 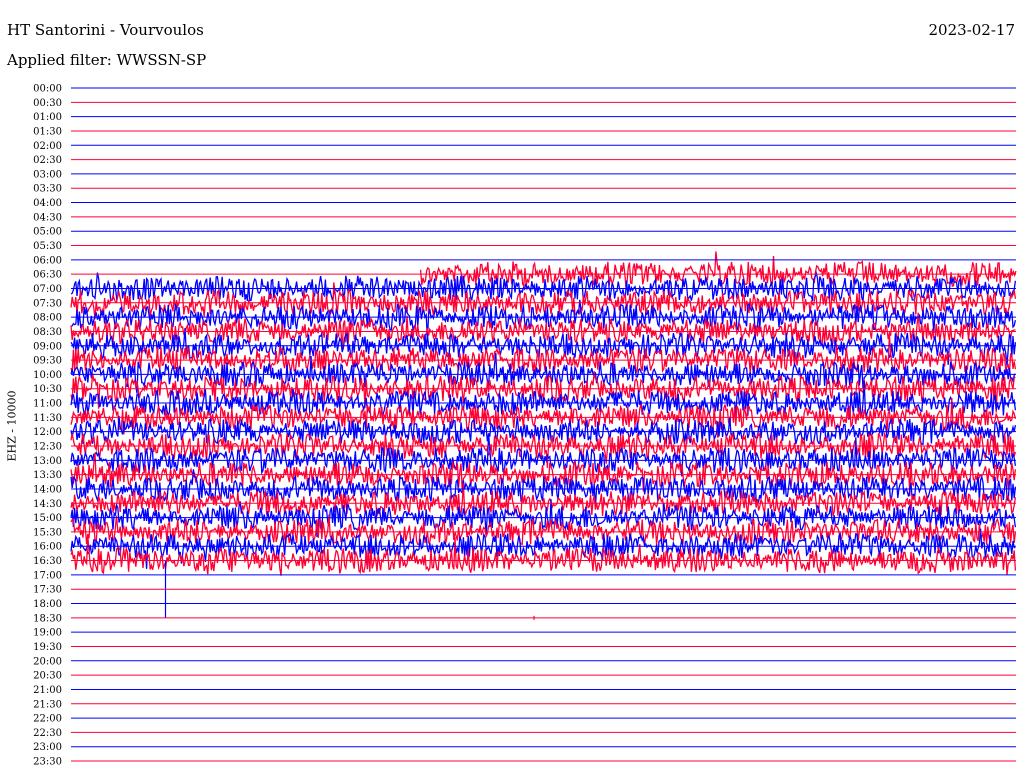 What do you see at coordinates (47, 174) in the screenshot?
I see `time-tick-label: 03:00` at bounding box center [47, 174].